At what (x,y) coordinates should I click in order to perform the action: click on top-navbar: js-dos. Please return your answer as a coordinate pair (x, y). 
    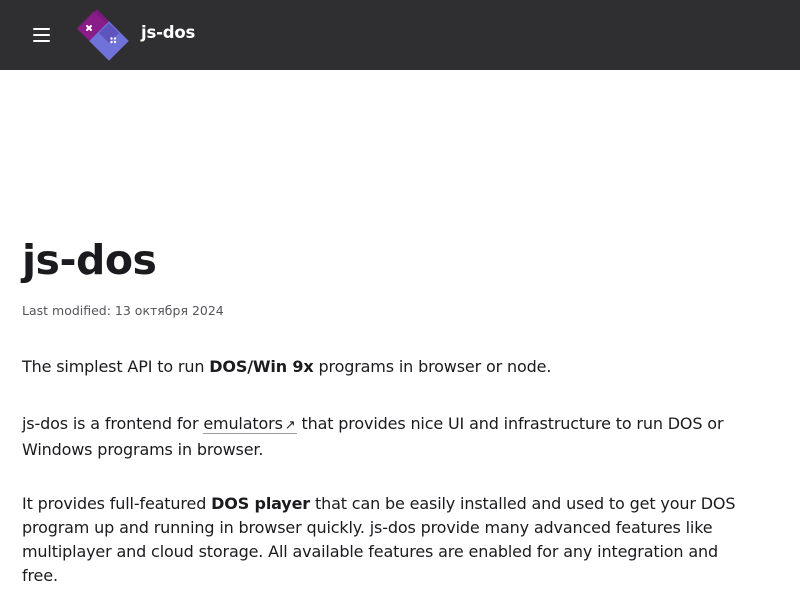
    Looking at the image, I should click on (400, 35).